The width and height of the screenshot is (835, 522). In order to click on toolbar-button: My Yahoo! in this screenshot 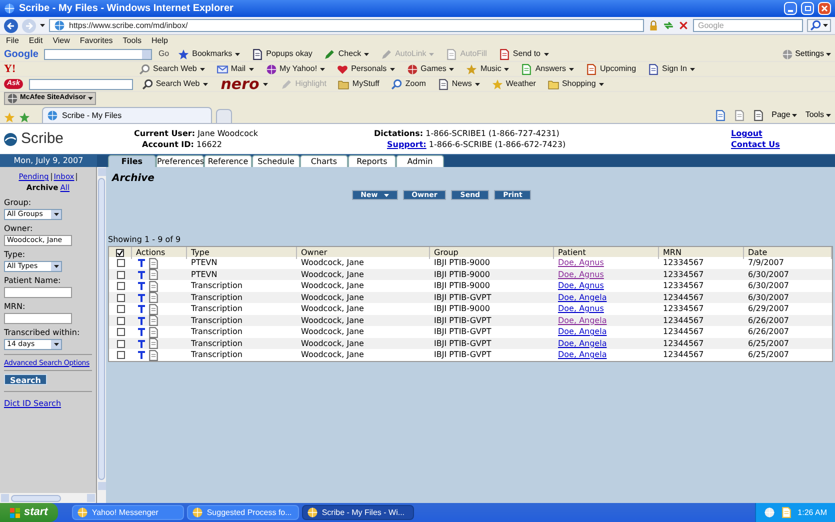, I will do `click(295, 69)`.